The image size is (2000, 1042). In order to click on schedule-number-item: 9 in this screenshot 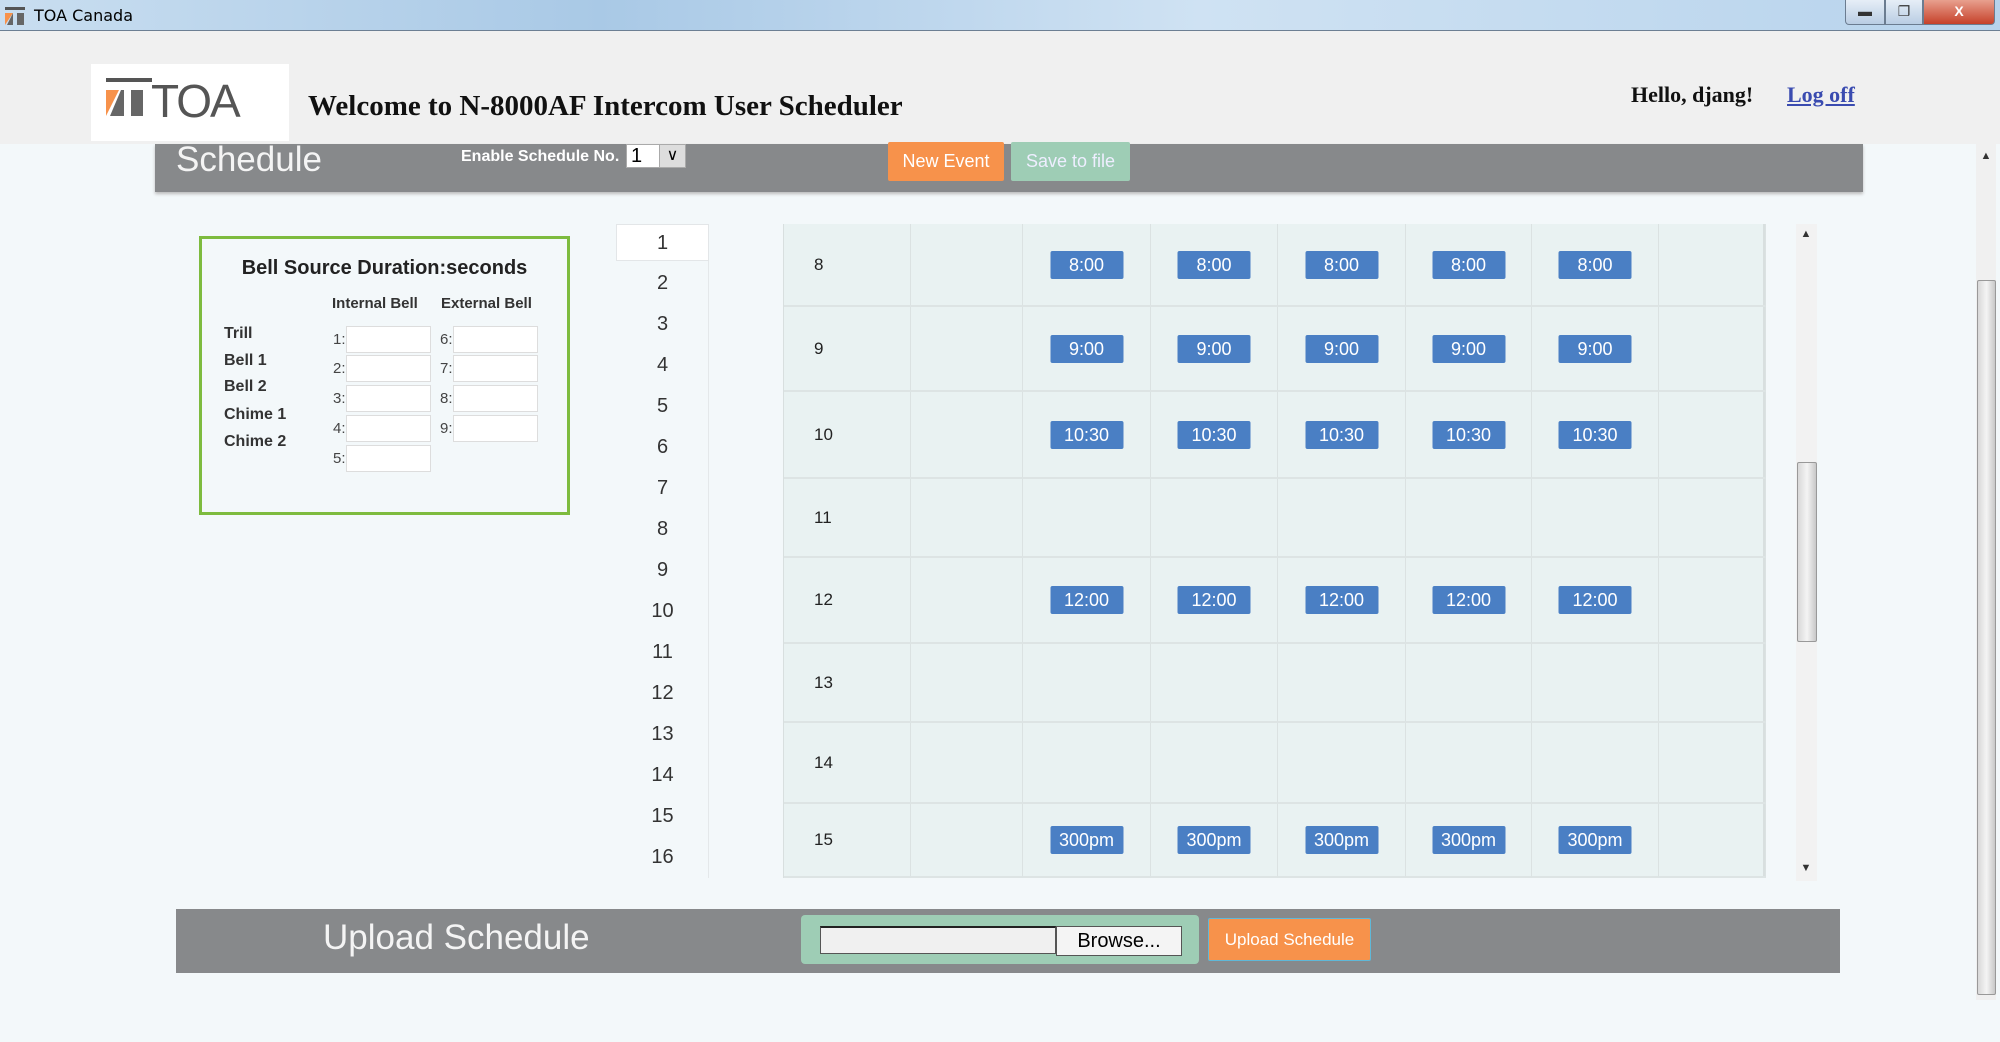, I will do `click(662, 570)`.